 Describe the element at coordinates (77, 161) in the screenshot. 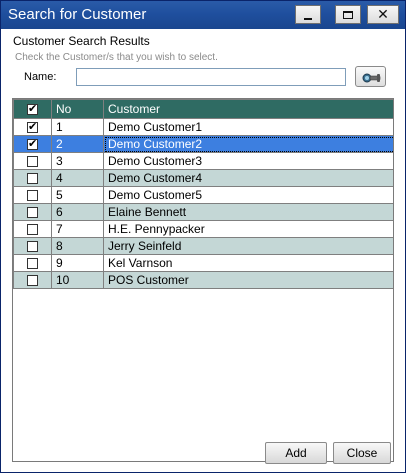

I see `row-number: 3` at that location.